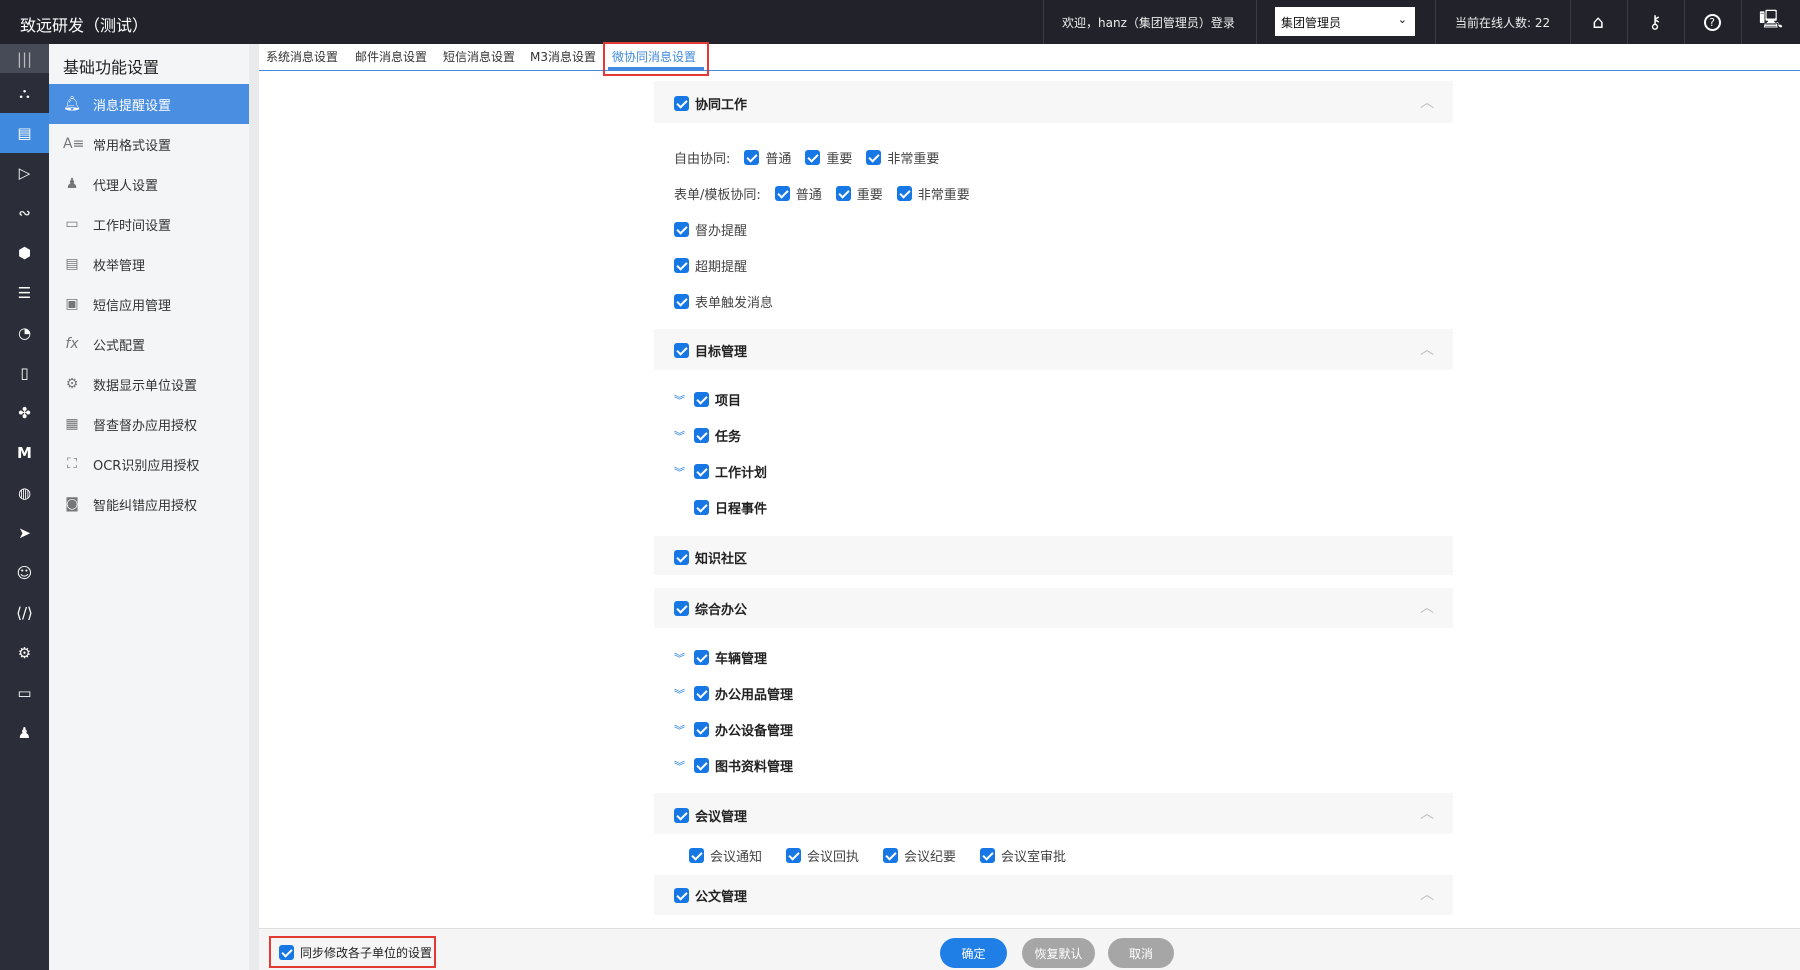 The width and height of the screenshot is (1800, 970). Describe the element at coordinates (710, 103) in the screenshot. I see `section-collab-checkbox: 协同工作` at that location.